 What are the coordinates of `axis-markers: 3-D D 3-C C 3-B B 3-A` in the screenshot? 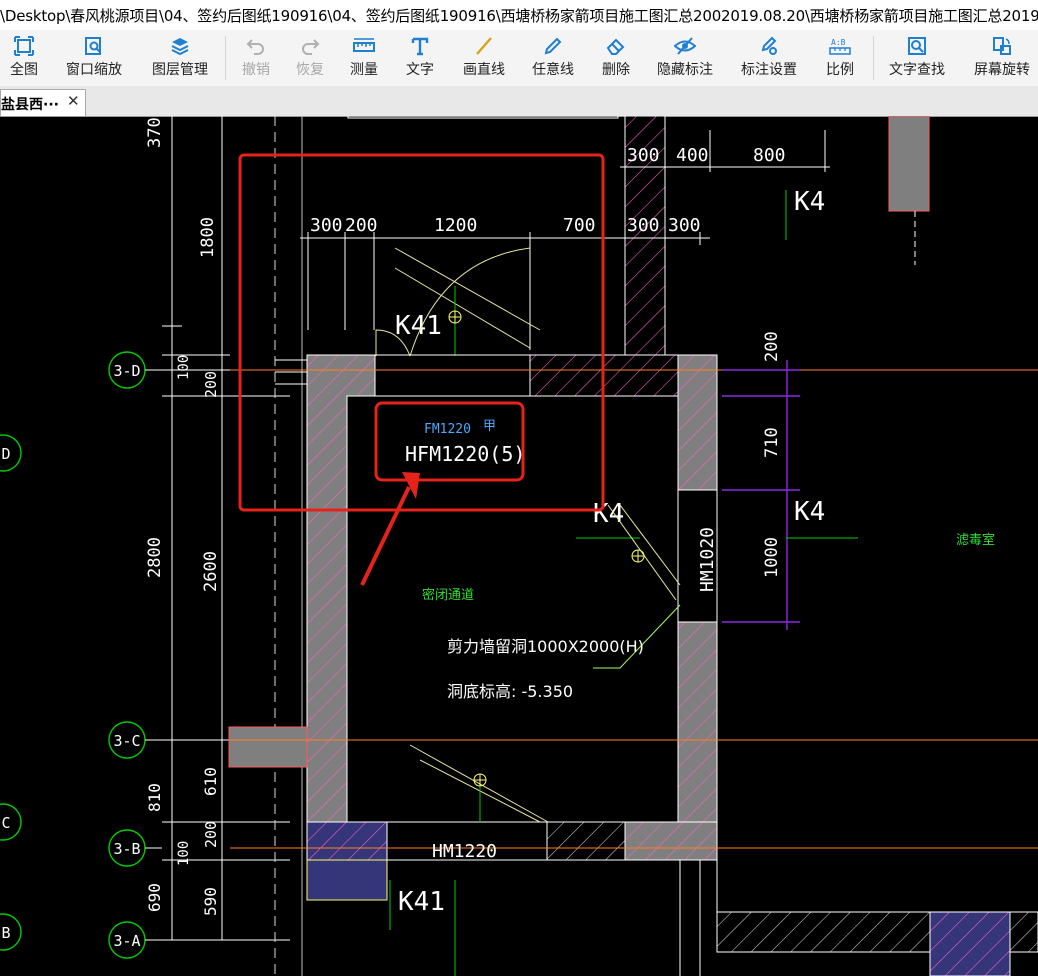 It's located at (81, 655).